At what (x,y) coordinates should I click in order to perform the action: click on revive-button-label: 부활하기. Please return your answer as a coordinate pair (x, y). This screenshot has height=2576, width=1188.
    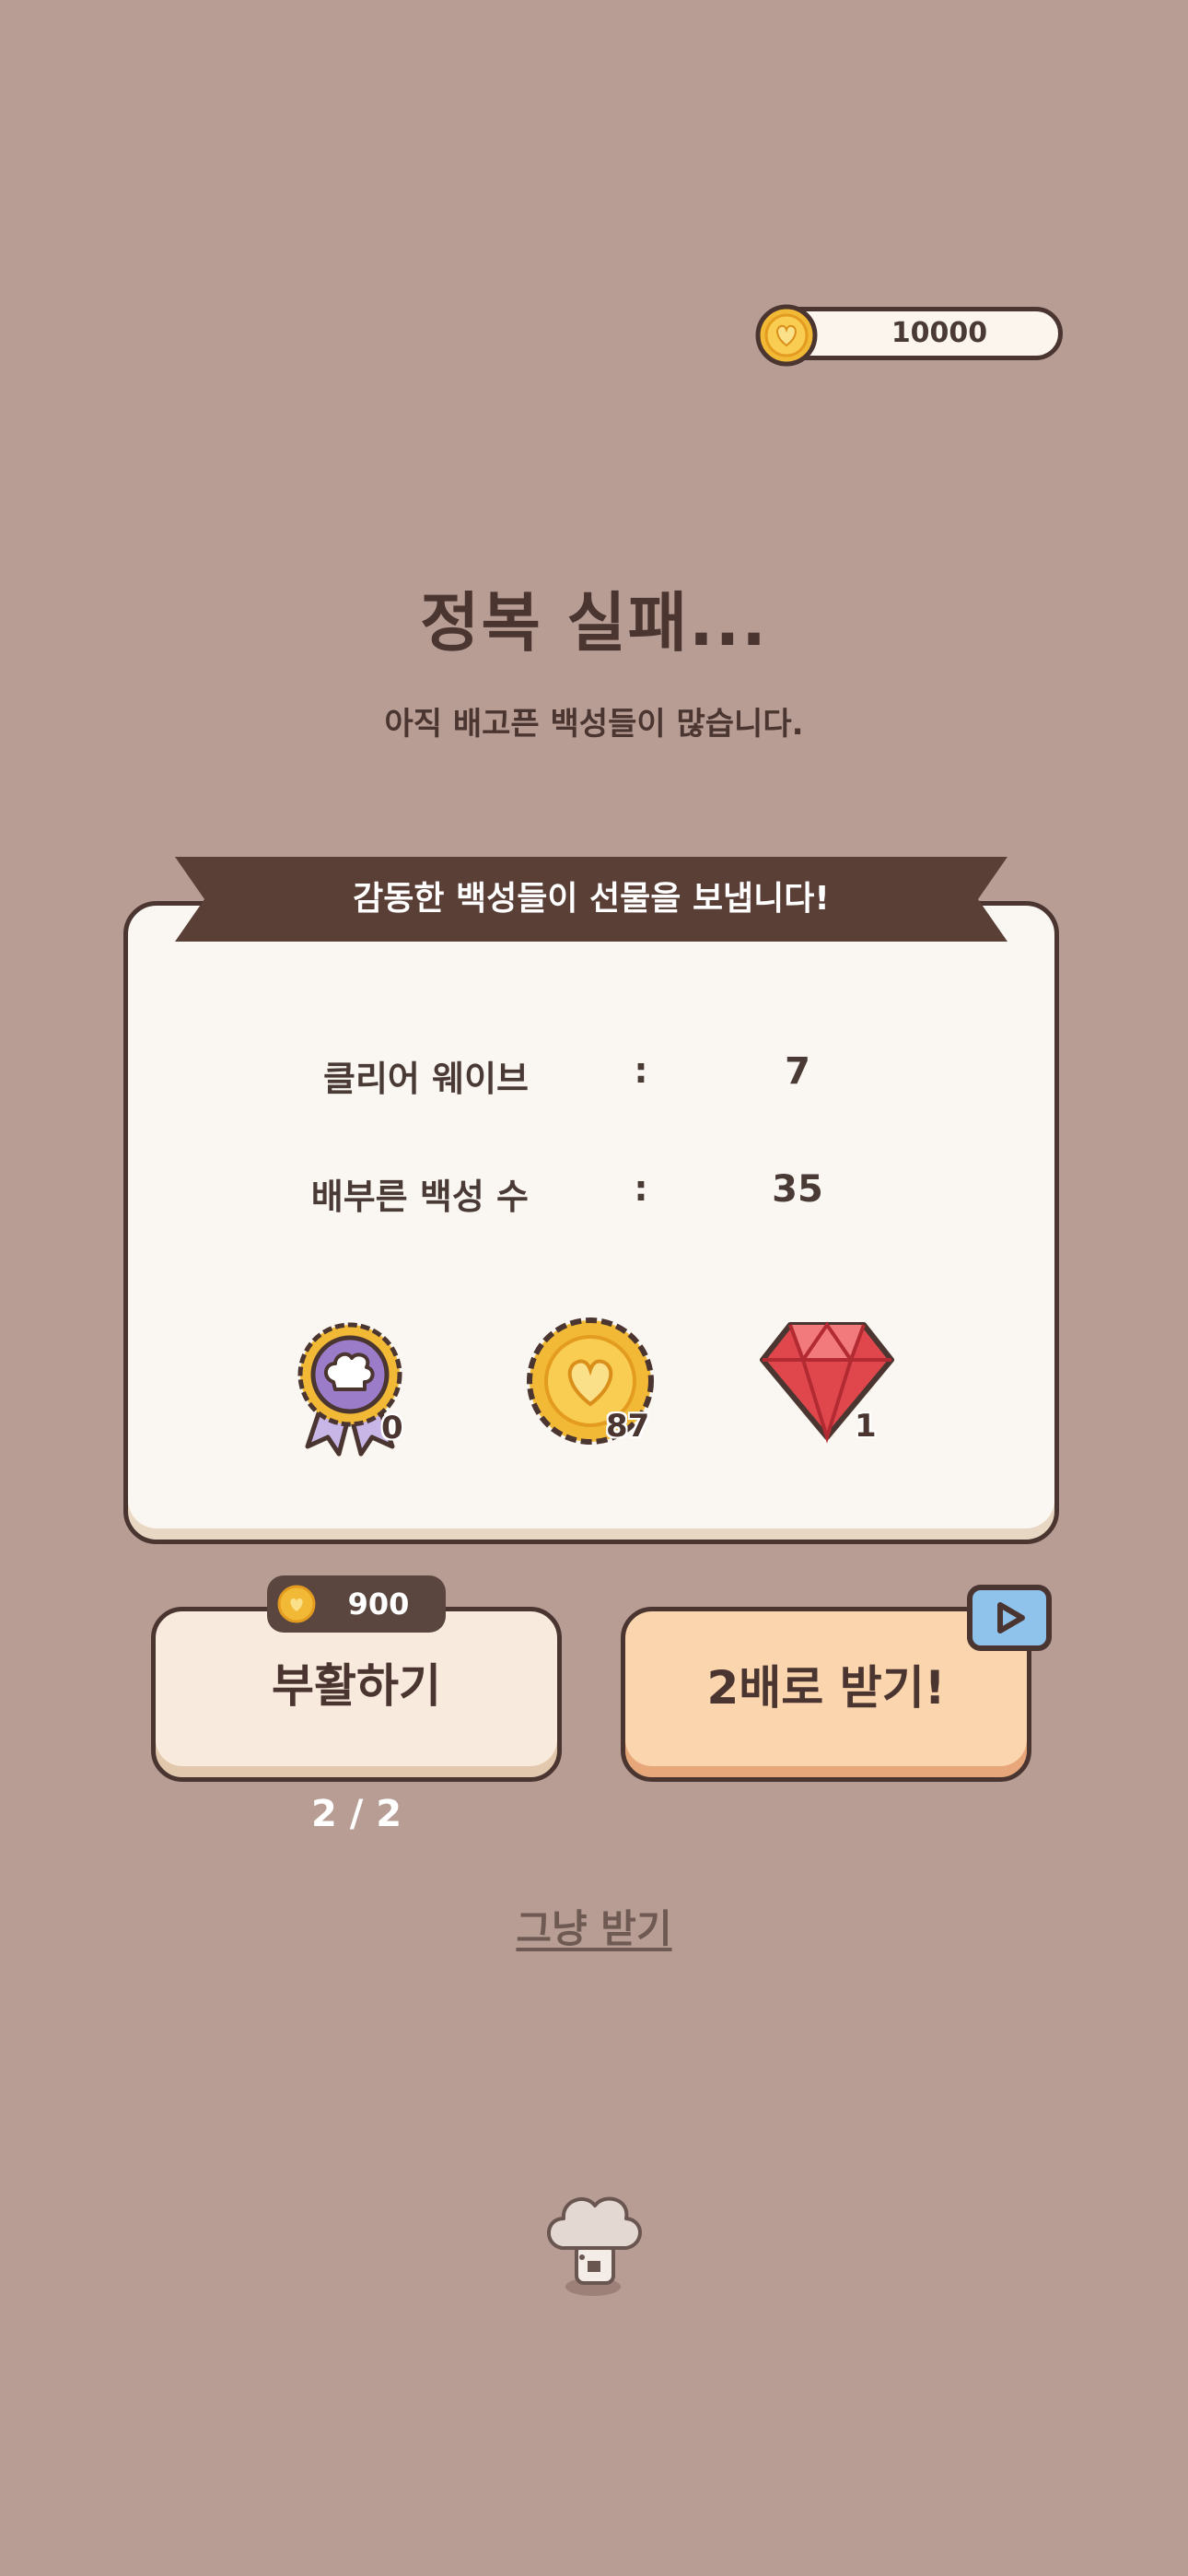
    Looking at the image, I should click on (356, 1682).